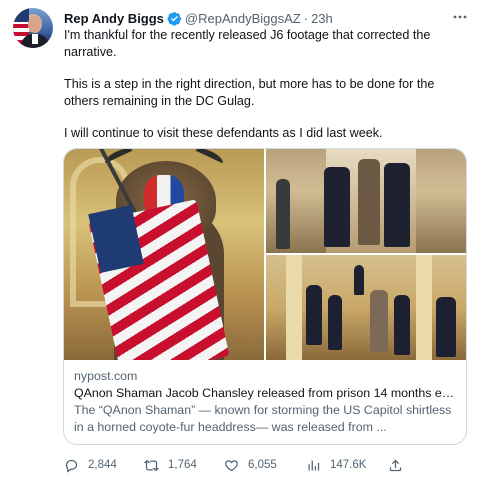  I want to click on more-horizontal-icon, so click(460, 17).